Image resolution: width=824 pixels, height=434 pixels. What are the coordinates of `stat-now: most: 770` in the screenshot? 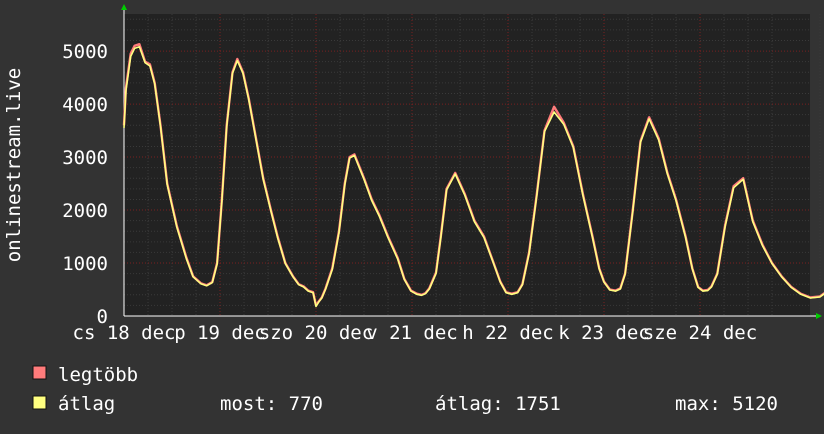 It's located at (271, 404).